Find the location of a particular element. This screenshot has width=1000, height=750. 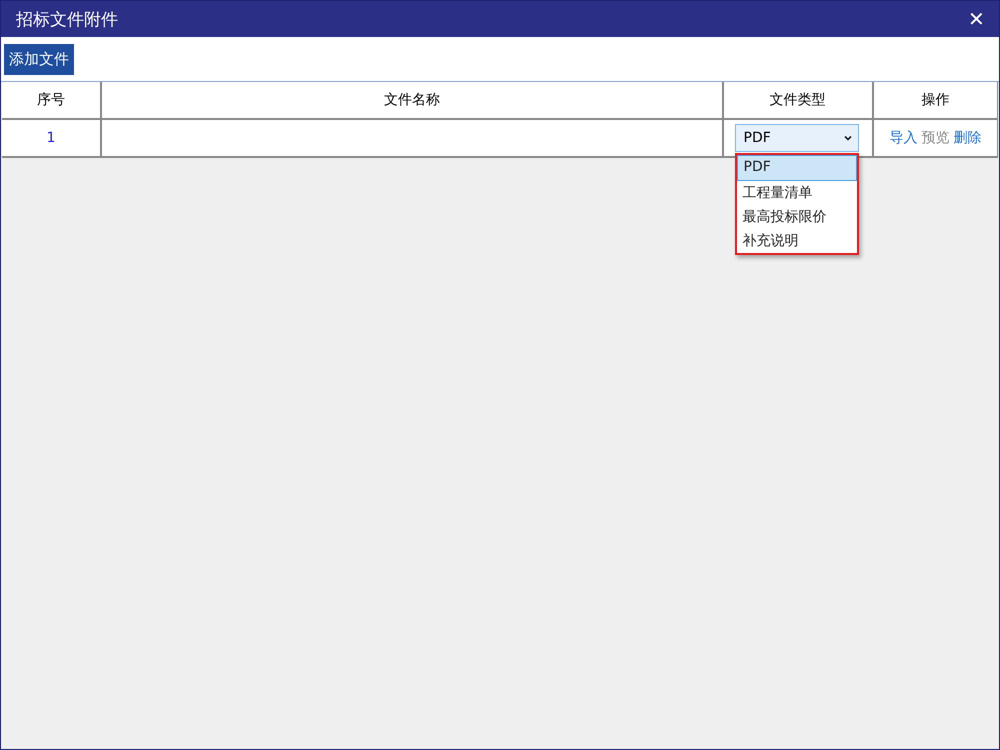

row-number-cell: 1 is located at coordinates (51, 138).